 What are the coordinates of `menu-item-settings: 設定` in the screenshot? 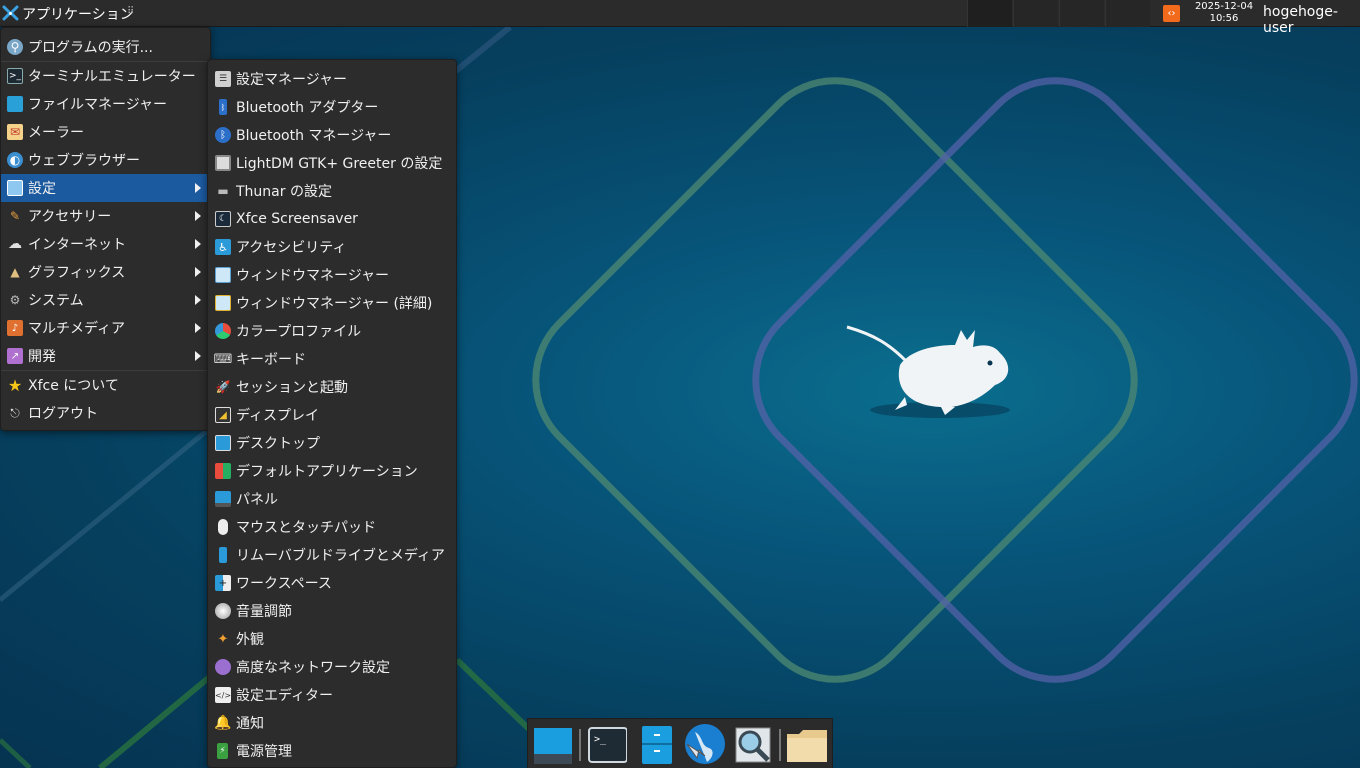 It's located at (105, 188).